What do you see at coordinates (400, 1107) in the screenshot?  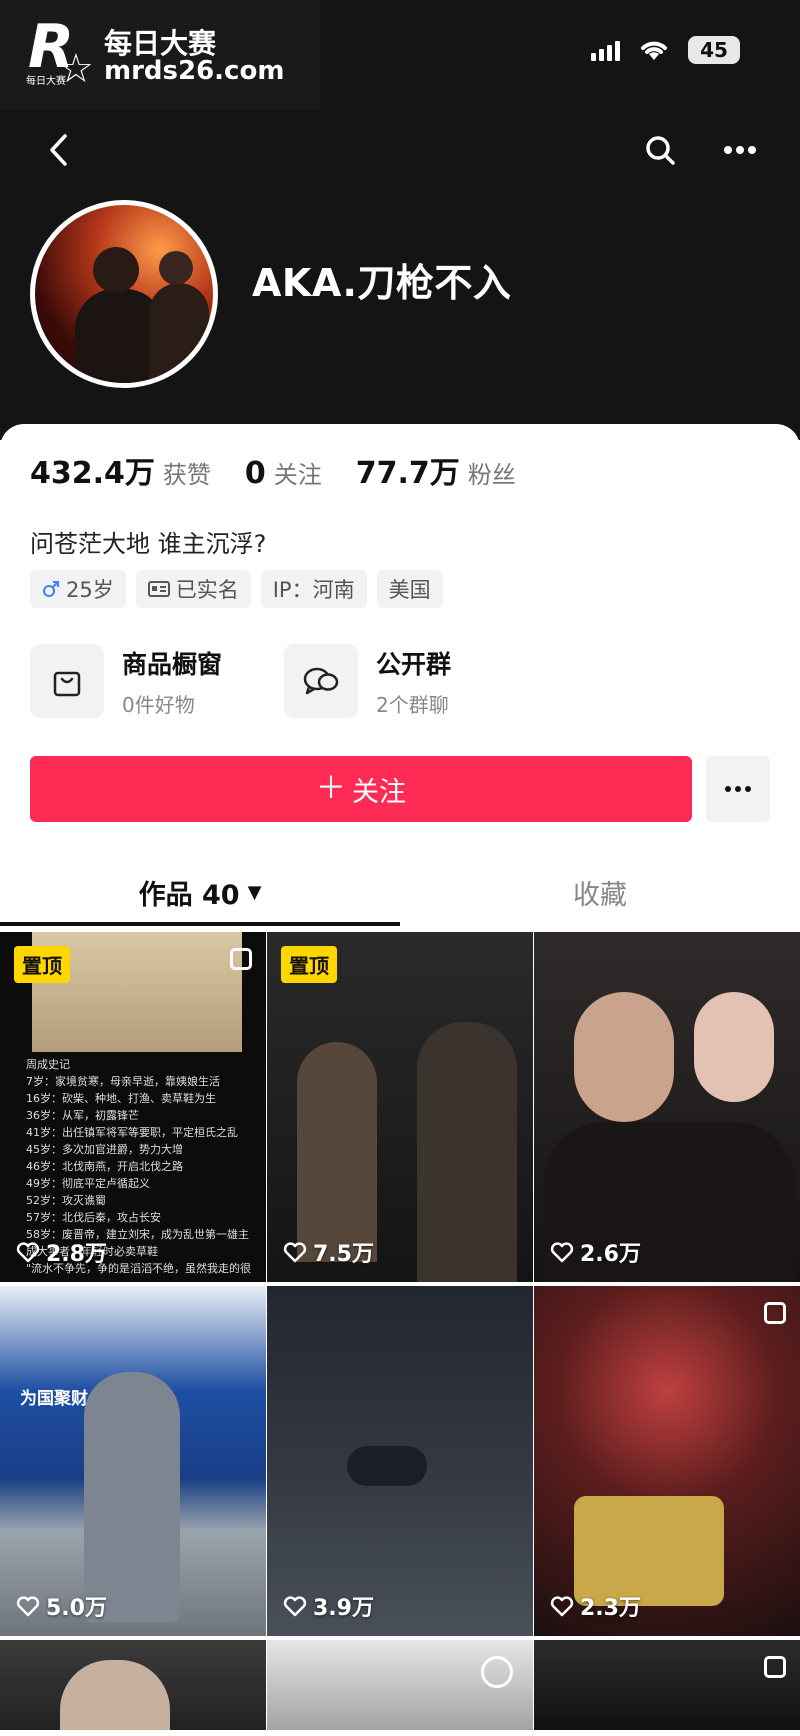 I see `video-thumbnail: 置顶 7.5万` at bounding box center [400, 1107].